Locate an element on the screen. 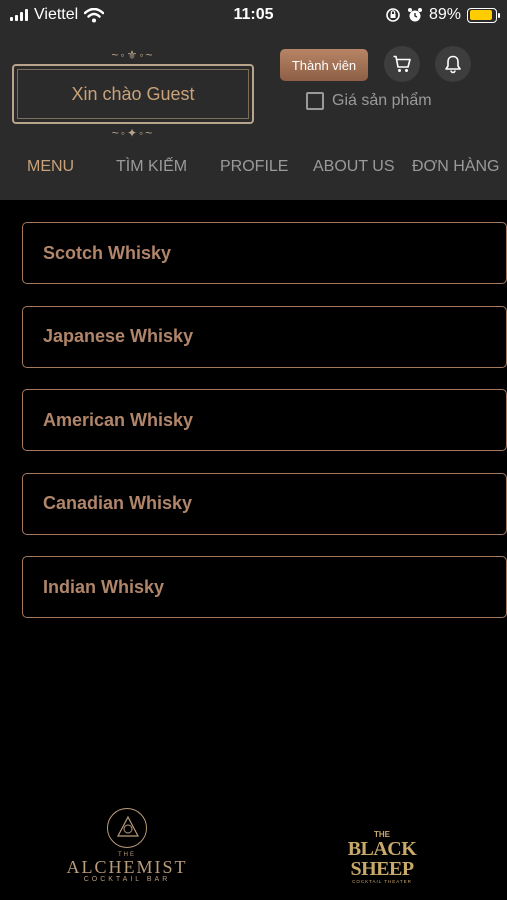  main-nav: MENU TÌM KIẾM PROFILE ABOUT US ĐƠN HÀNG is located at coordinates (253, 169).